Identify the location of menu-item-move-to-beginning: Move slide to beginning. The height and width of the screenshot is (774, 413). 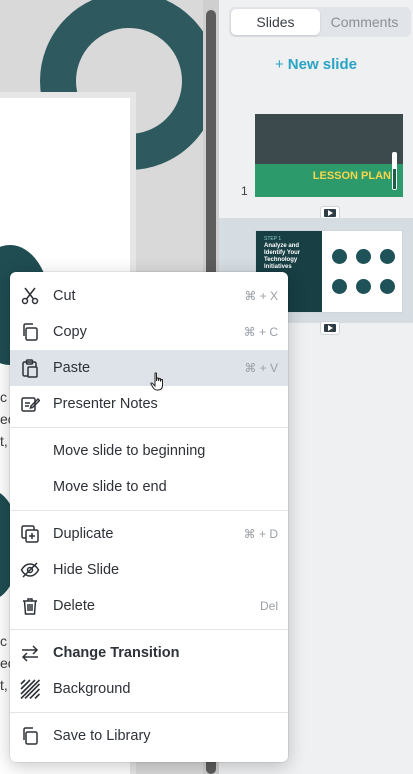
(149, 451).